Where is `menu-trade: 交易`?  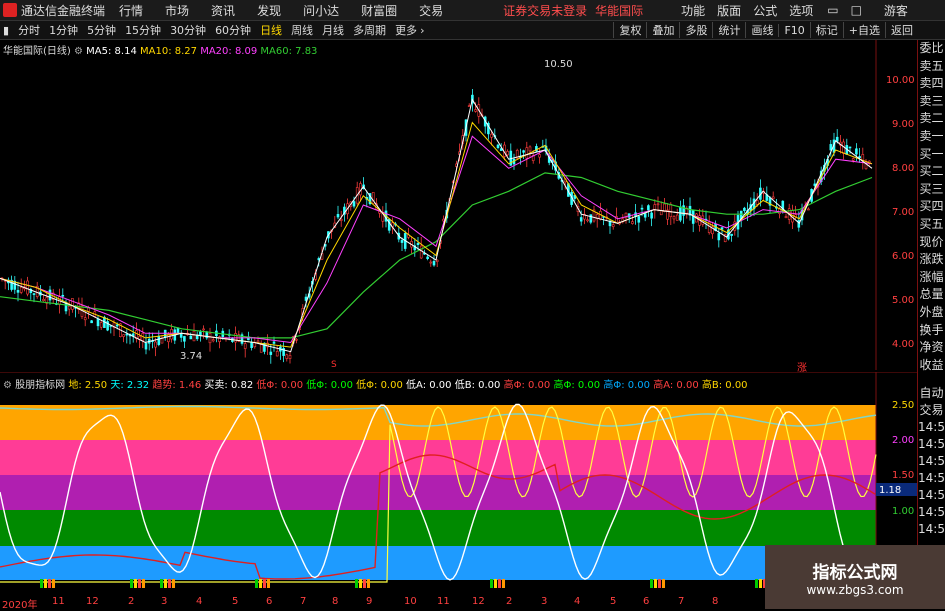 menu-trade: 交易 is located at coordinates (431, 10).